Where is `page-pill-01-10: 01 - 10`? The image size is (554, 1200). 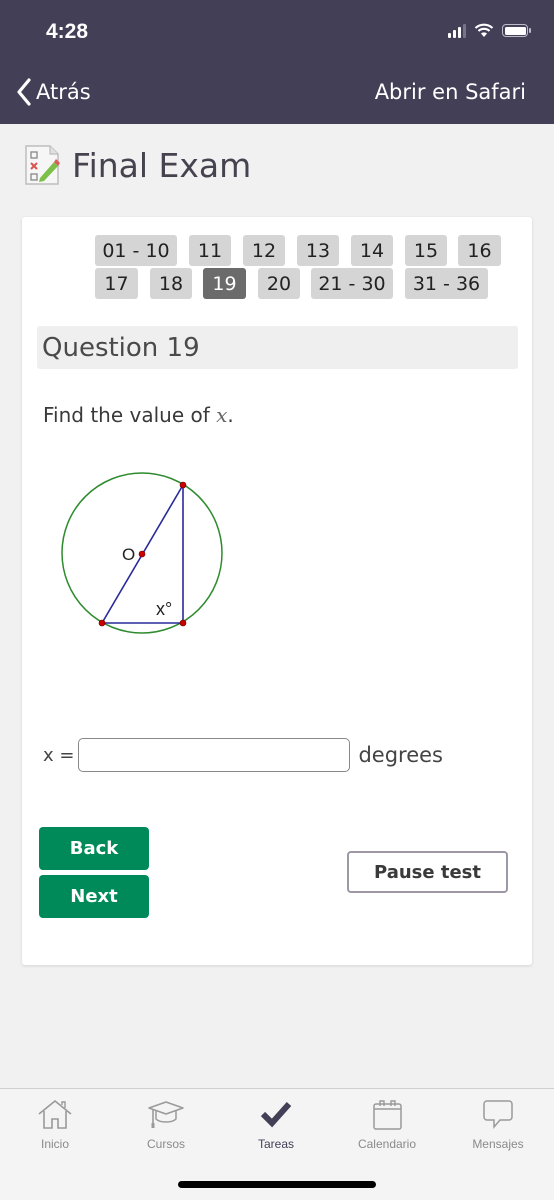
page-pill-01-10: 01 - 10 is located at coordinates (136, 250).